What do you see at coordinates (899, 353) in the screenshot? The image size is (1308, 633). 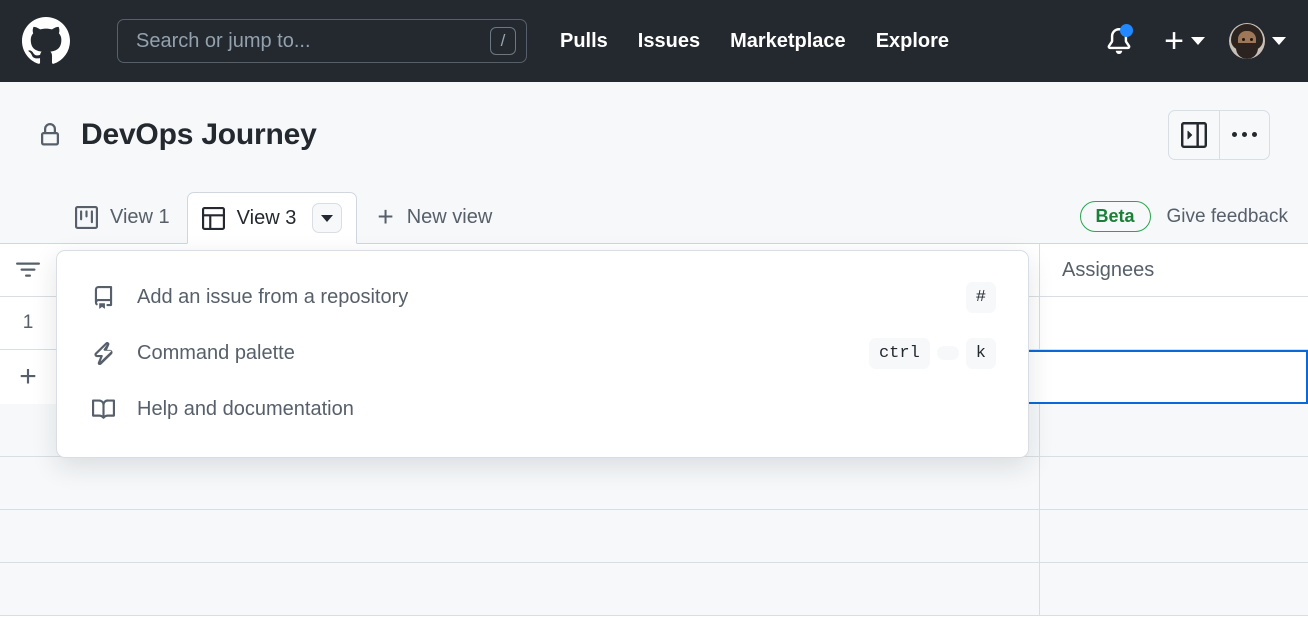 I see `key-ctrl: ctrl` at bounding box center [899, 353].